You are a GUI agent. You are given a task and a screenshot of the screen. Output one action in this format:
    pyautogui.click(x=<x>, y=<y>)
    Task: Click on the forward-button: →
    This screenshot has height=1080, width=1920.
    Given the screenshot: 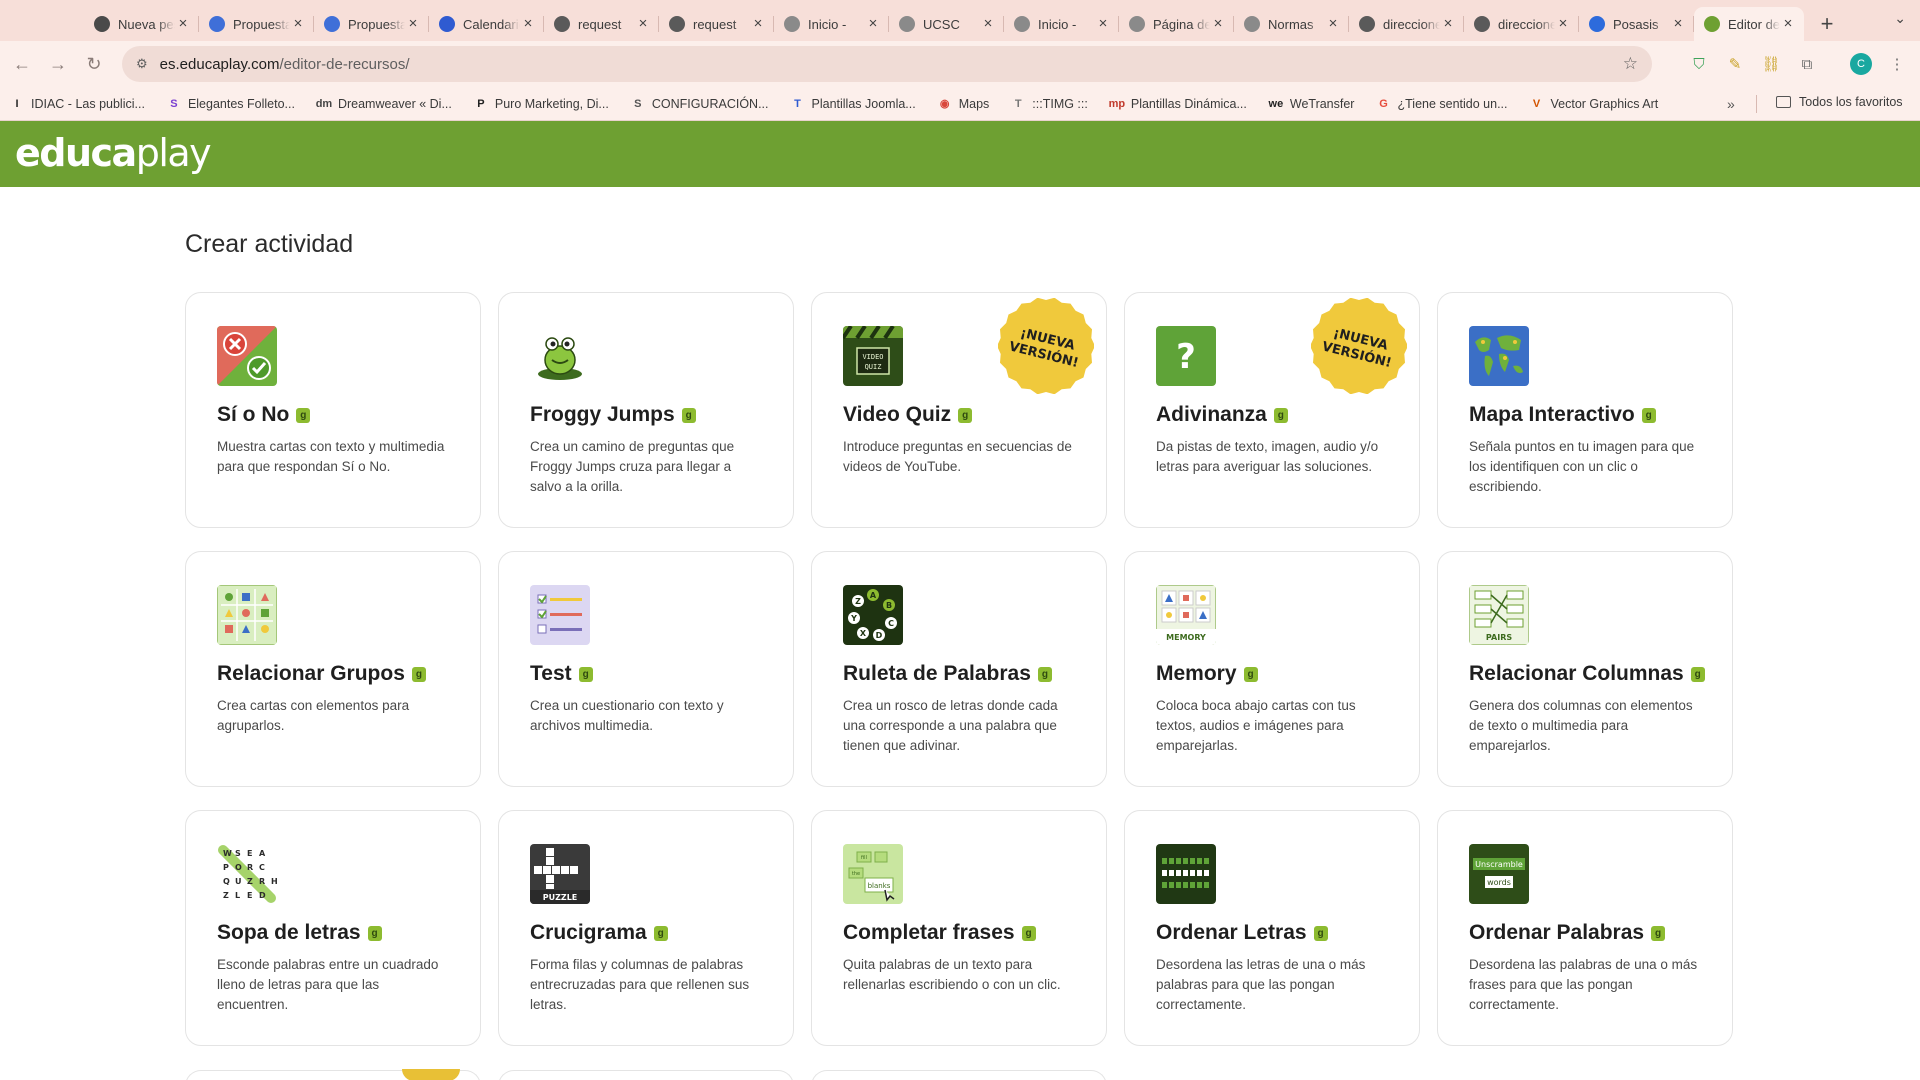 What is the action you would take?
    pyautogui.click(x=58, y=64)
    